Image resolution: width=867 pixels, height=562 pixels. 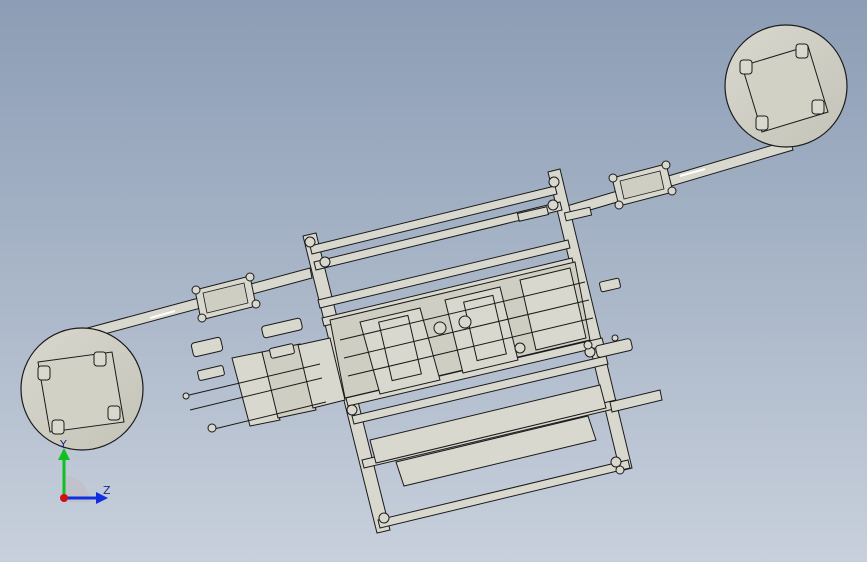 What do you see at coordinates (83, 474) in the screenshot?
I see `axis-triad: Y Z` at bounding box center [83, 474].